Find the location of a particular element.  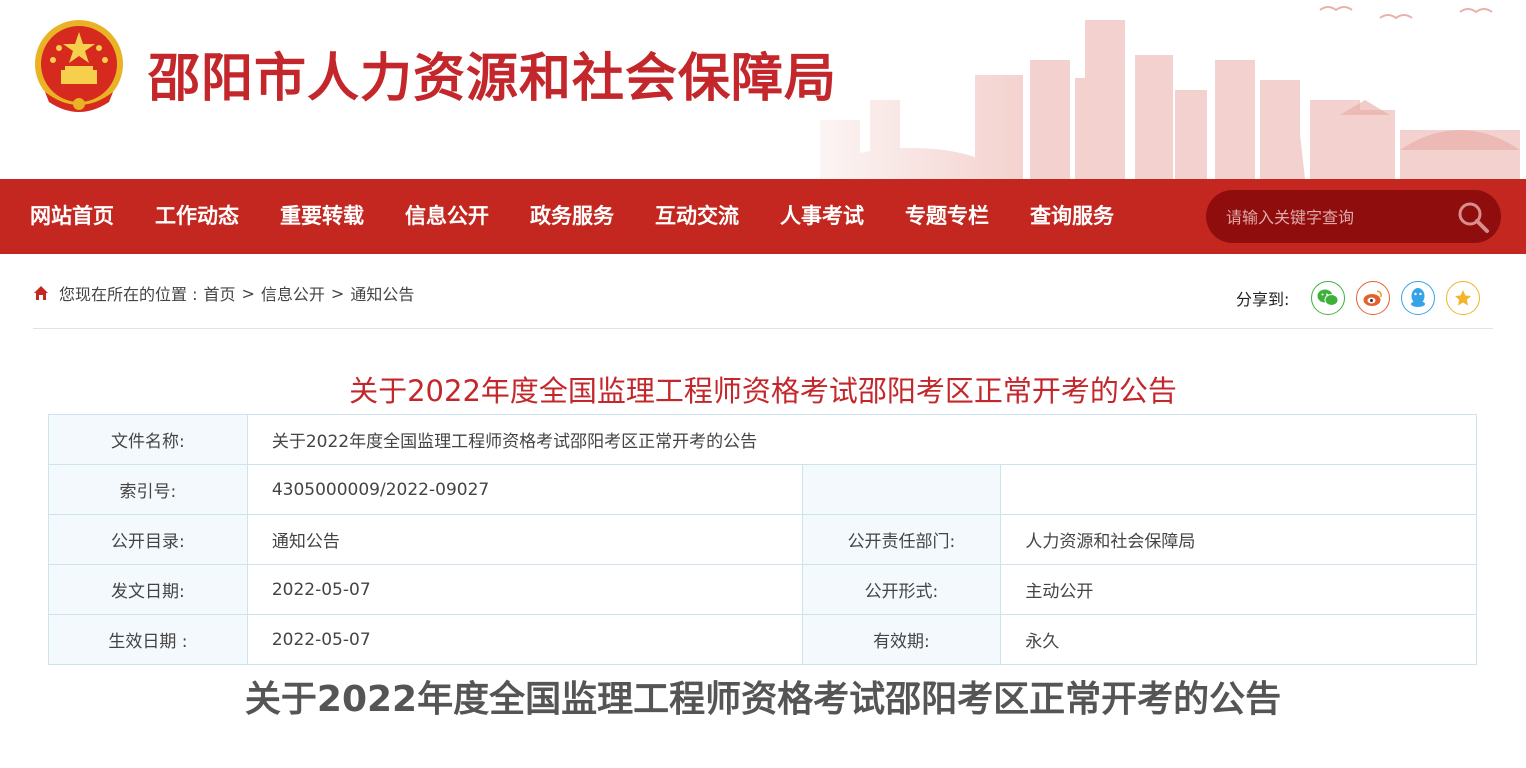

table-row: 生效日期 : 2022-05-07 有效期: 永久 is located at coordinates (762, 639).